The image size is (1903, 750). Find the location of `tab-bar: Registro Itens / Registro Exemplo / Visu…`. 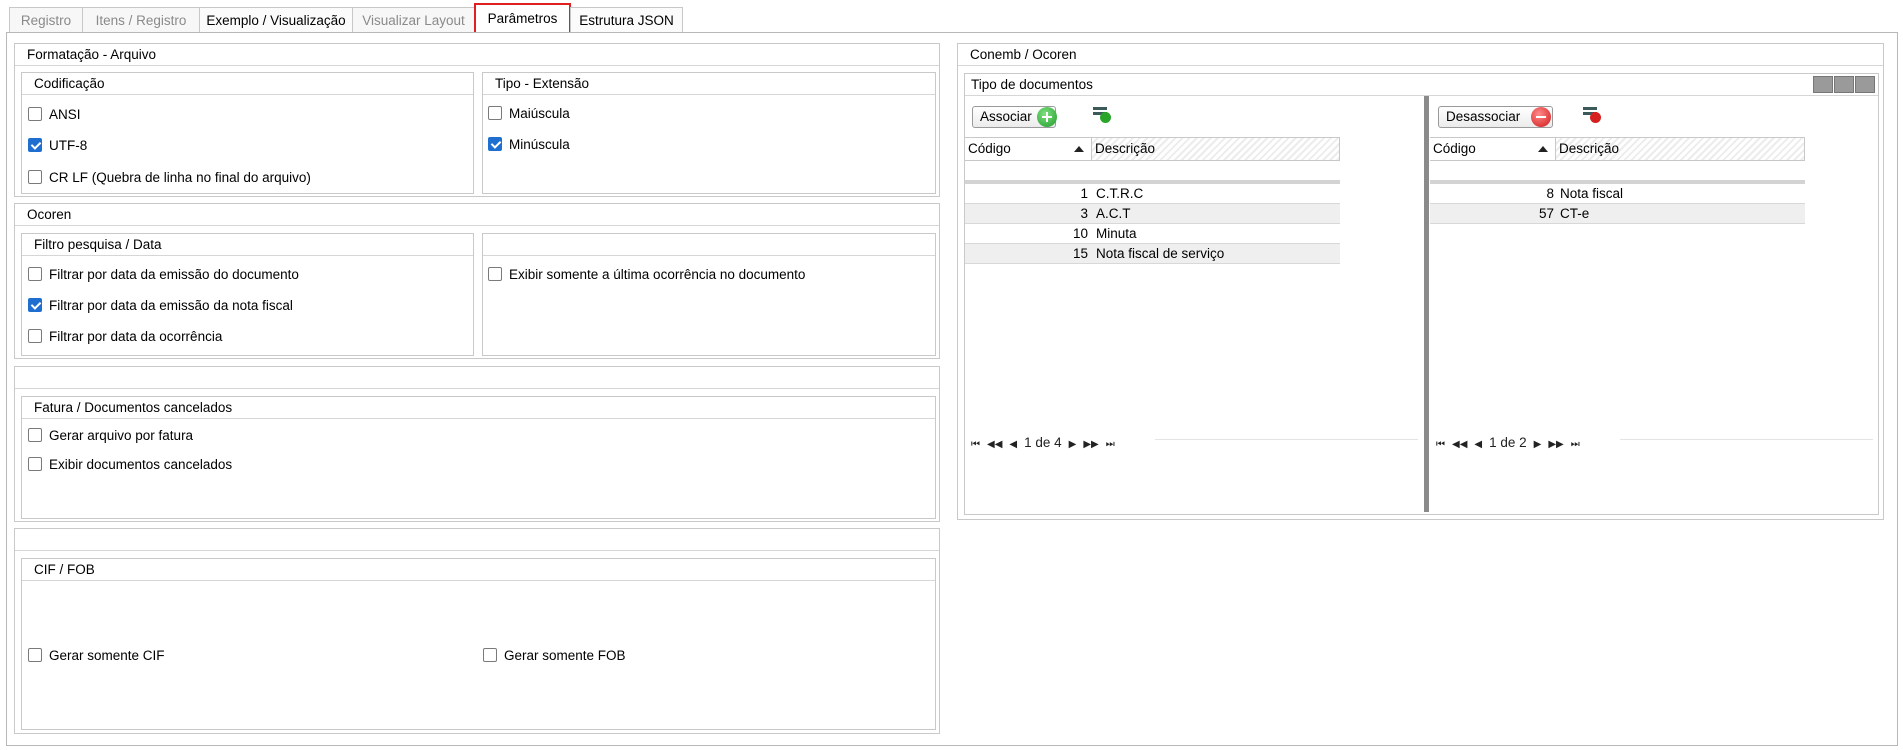

tab-bar: Registro Itens / Registro Exemplo / Visu… is located at coordinates (951, 17).